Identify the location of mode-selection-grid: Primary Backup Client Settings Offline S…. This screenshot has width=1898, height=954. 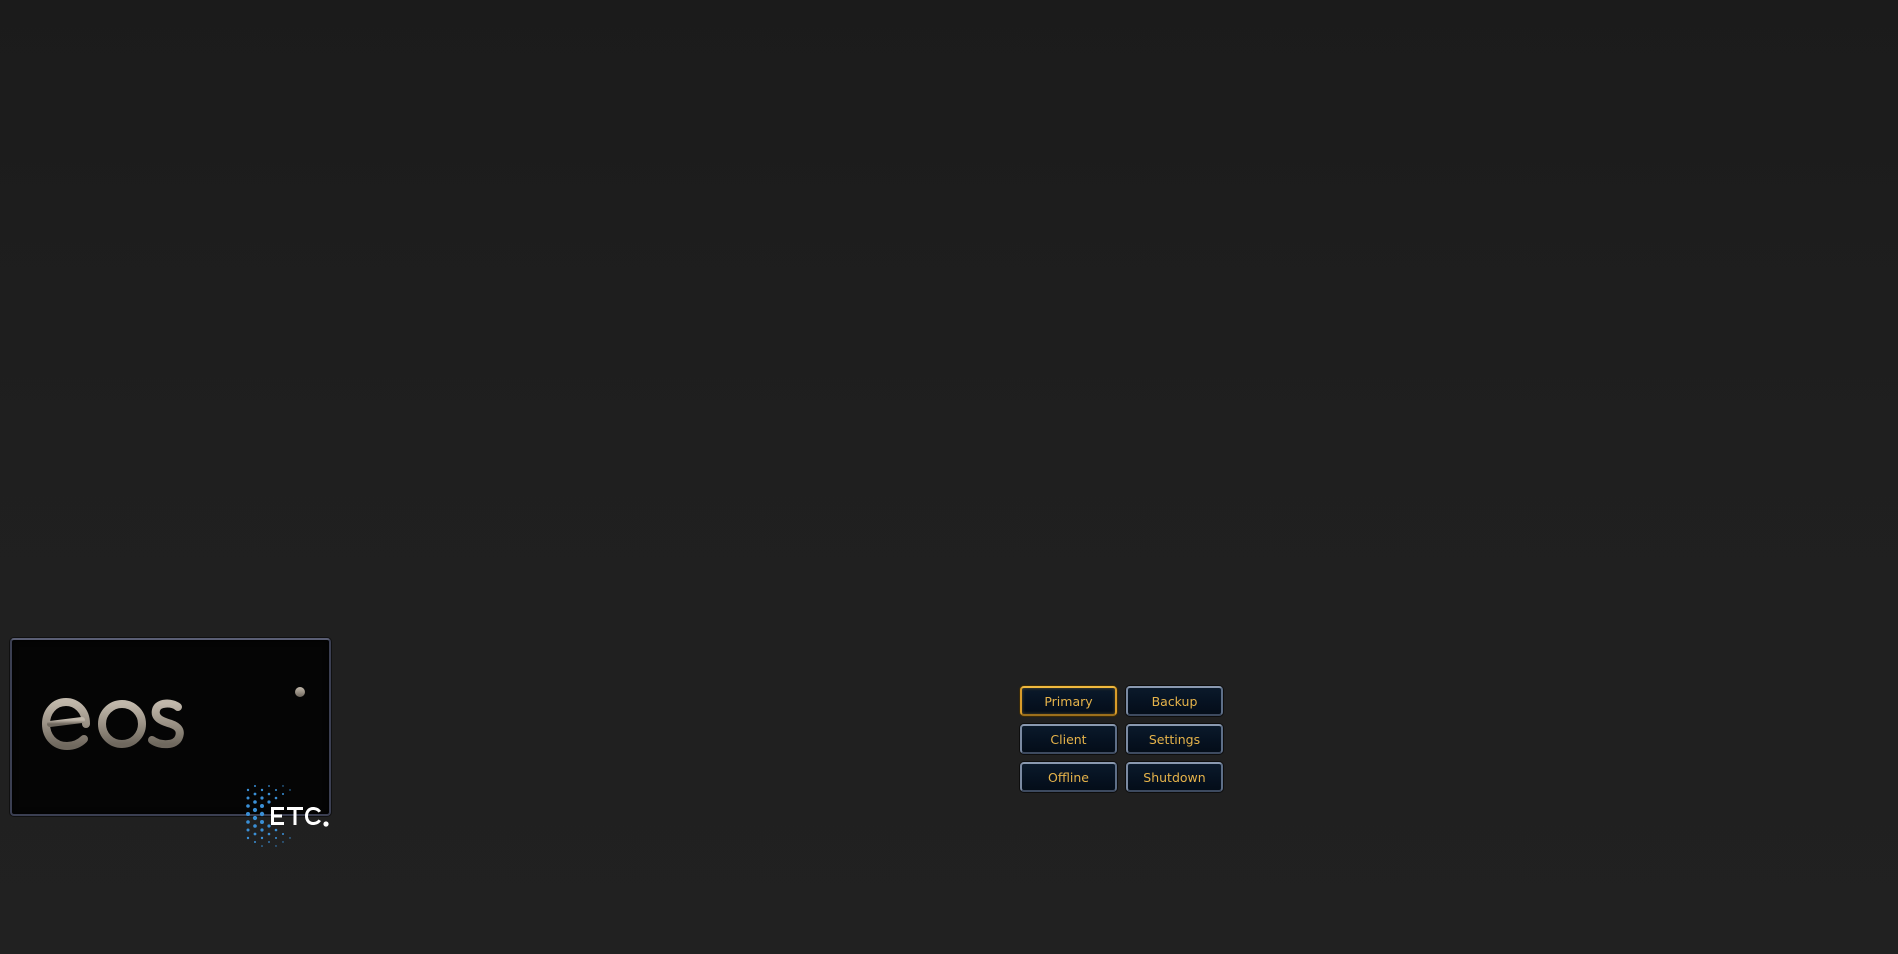
(1122, 739).